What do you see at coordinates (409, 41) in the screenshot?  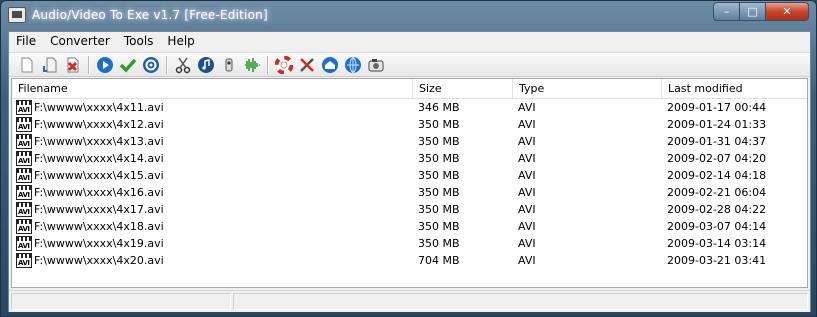 I see `menu-bar: File Converter Tools Help` at bounding box center [409, 41].